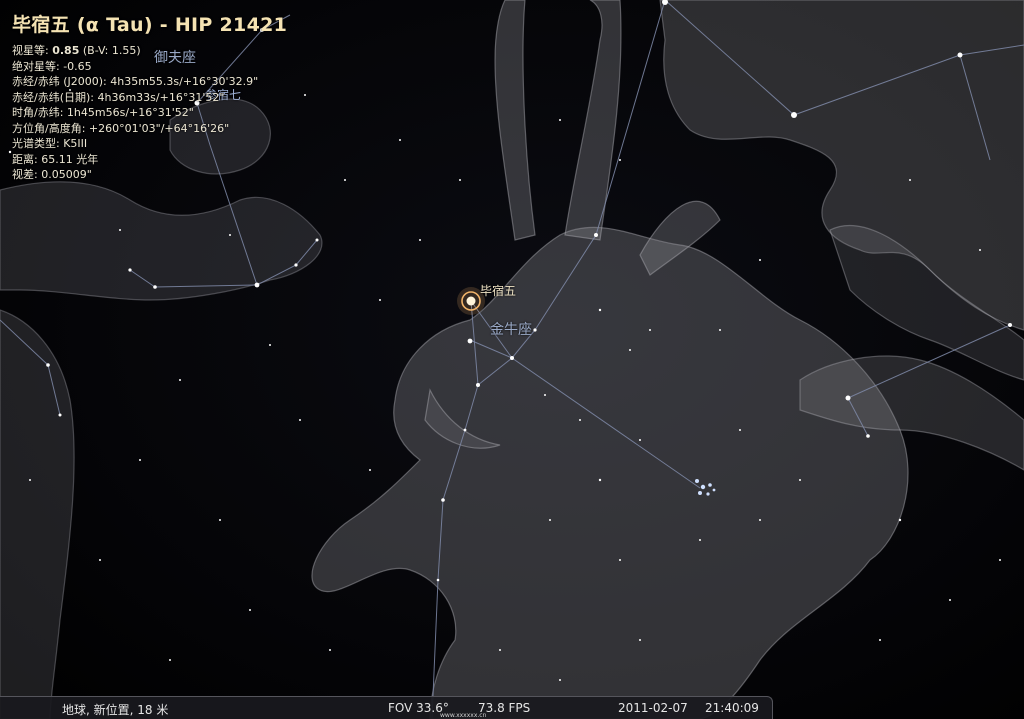  I want to click on vmag-suffix: (B-V: 1.55), so click(111, 50).